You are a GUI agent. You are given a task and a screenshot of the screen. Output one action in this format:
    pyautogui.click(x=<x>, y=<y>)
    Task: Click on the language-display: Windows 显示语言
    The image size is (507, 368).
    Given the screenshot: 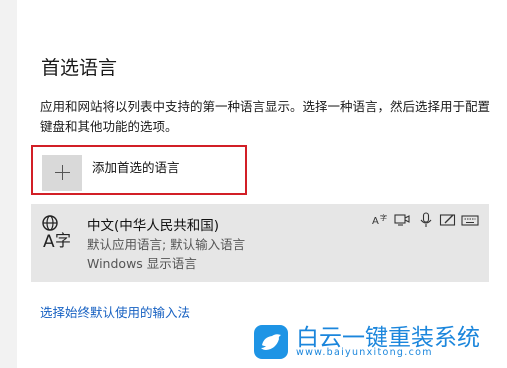 What is the action you would take?
    pyautogui.click(x=142, y=263)
    